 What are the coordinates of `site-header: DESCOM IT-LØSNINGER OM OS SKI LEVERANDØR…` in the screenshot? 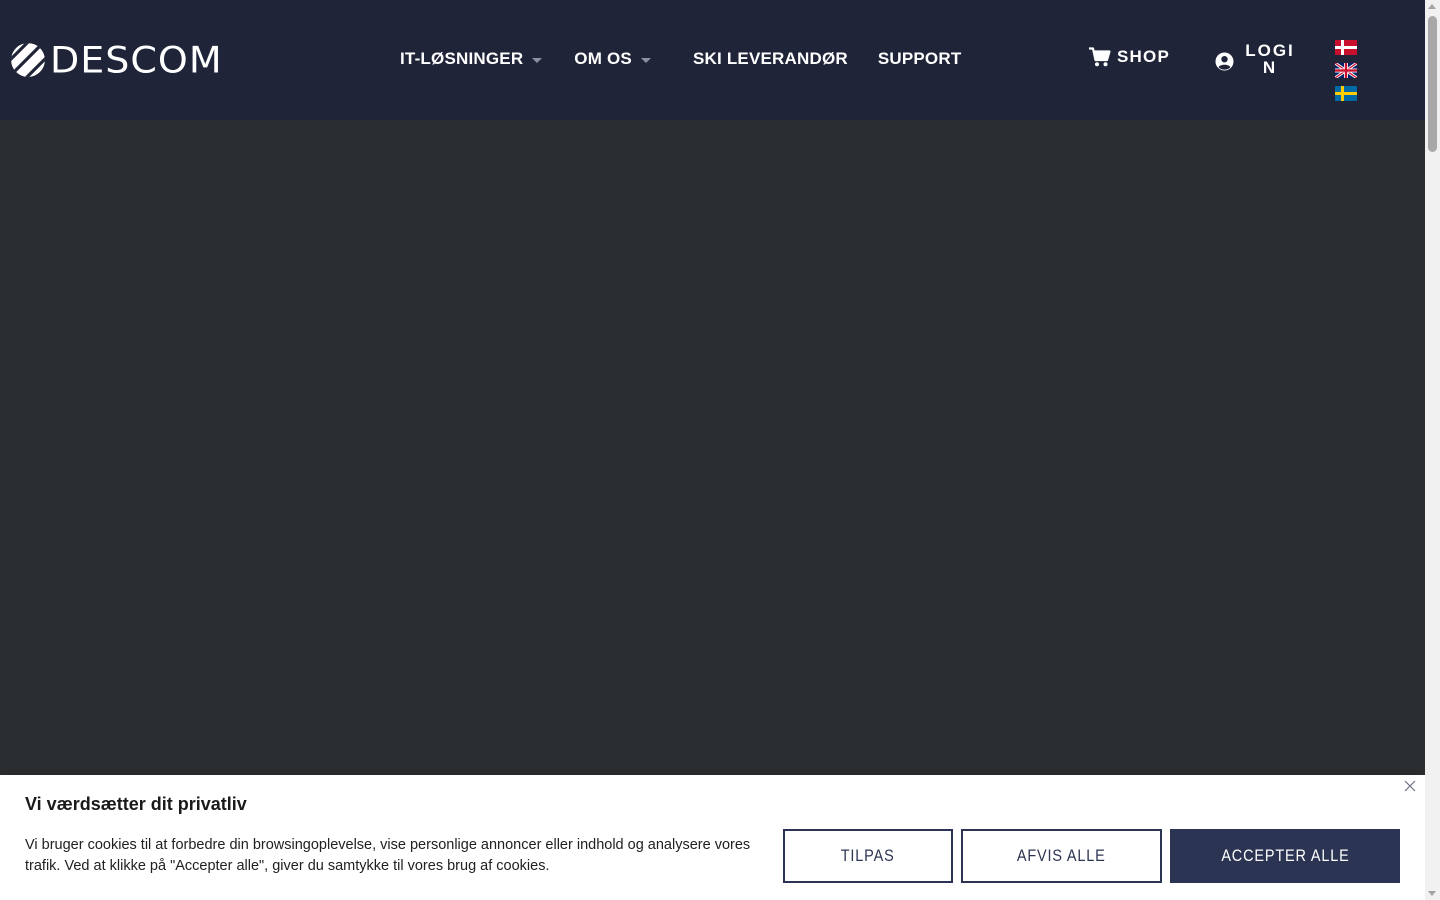 It's located at (712, 60).